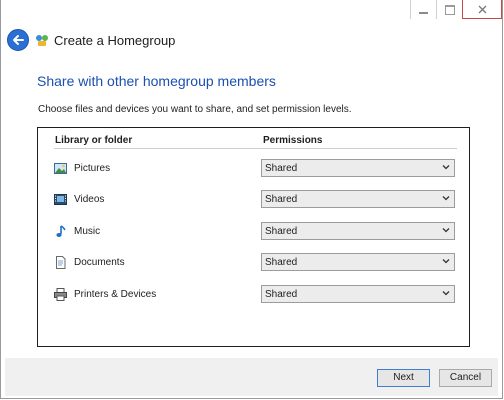 The height and width of the screenshot is (400, 504). I want to click on printer-icon, so click(60, 294).